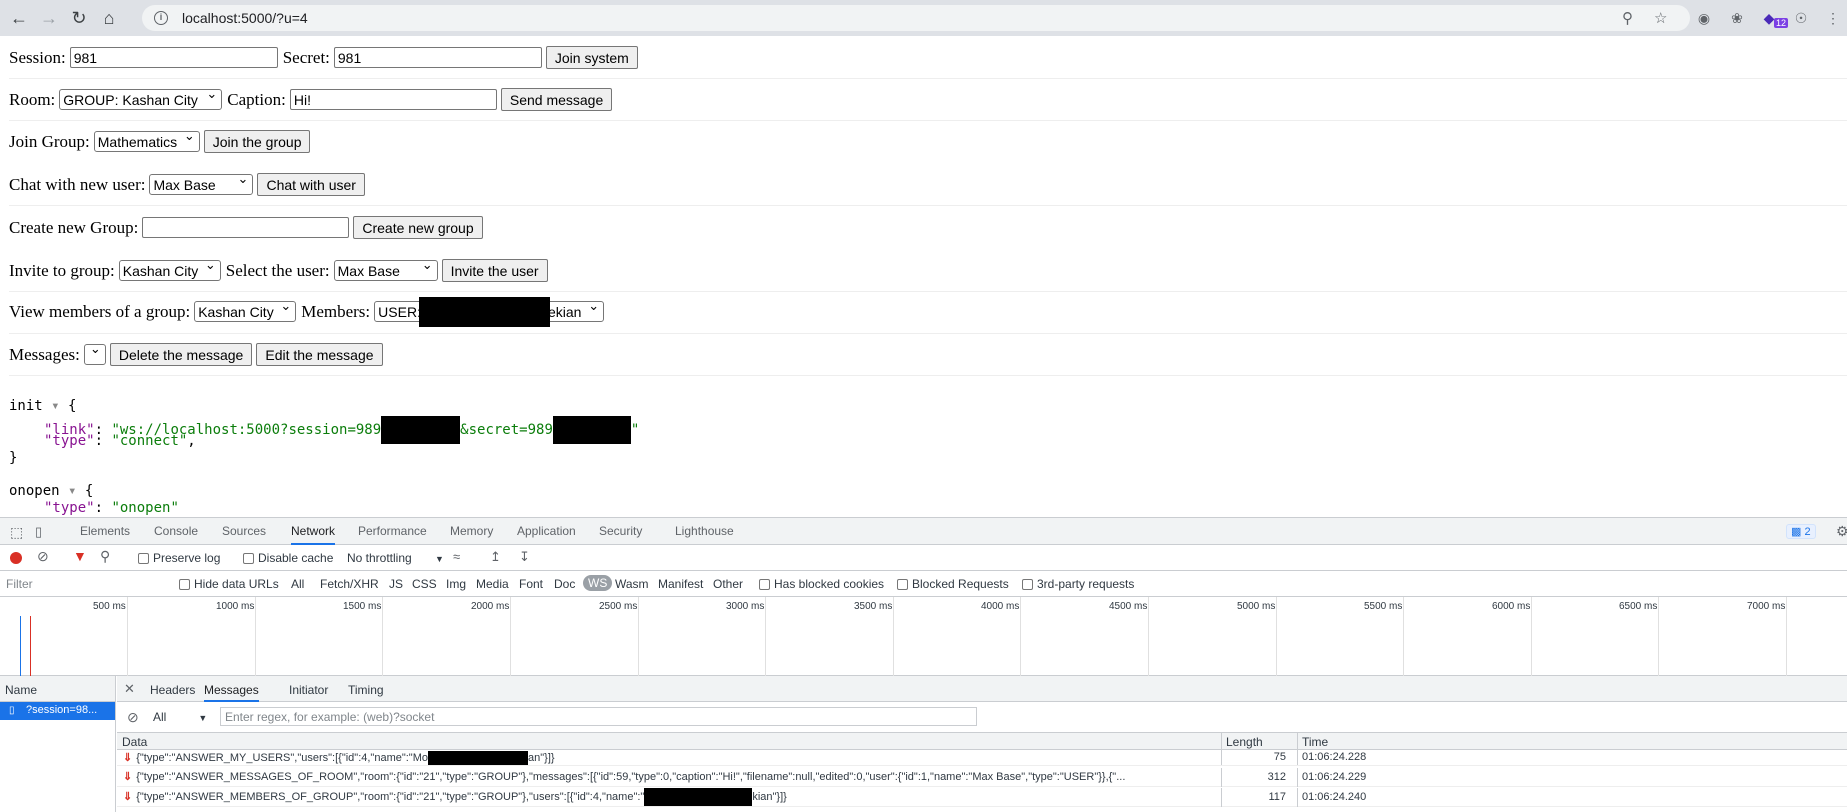  What do you see at coordinates (620, 531) in the screenshot?
I see `tab-security: Security` at bounding box center [620, 531].